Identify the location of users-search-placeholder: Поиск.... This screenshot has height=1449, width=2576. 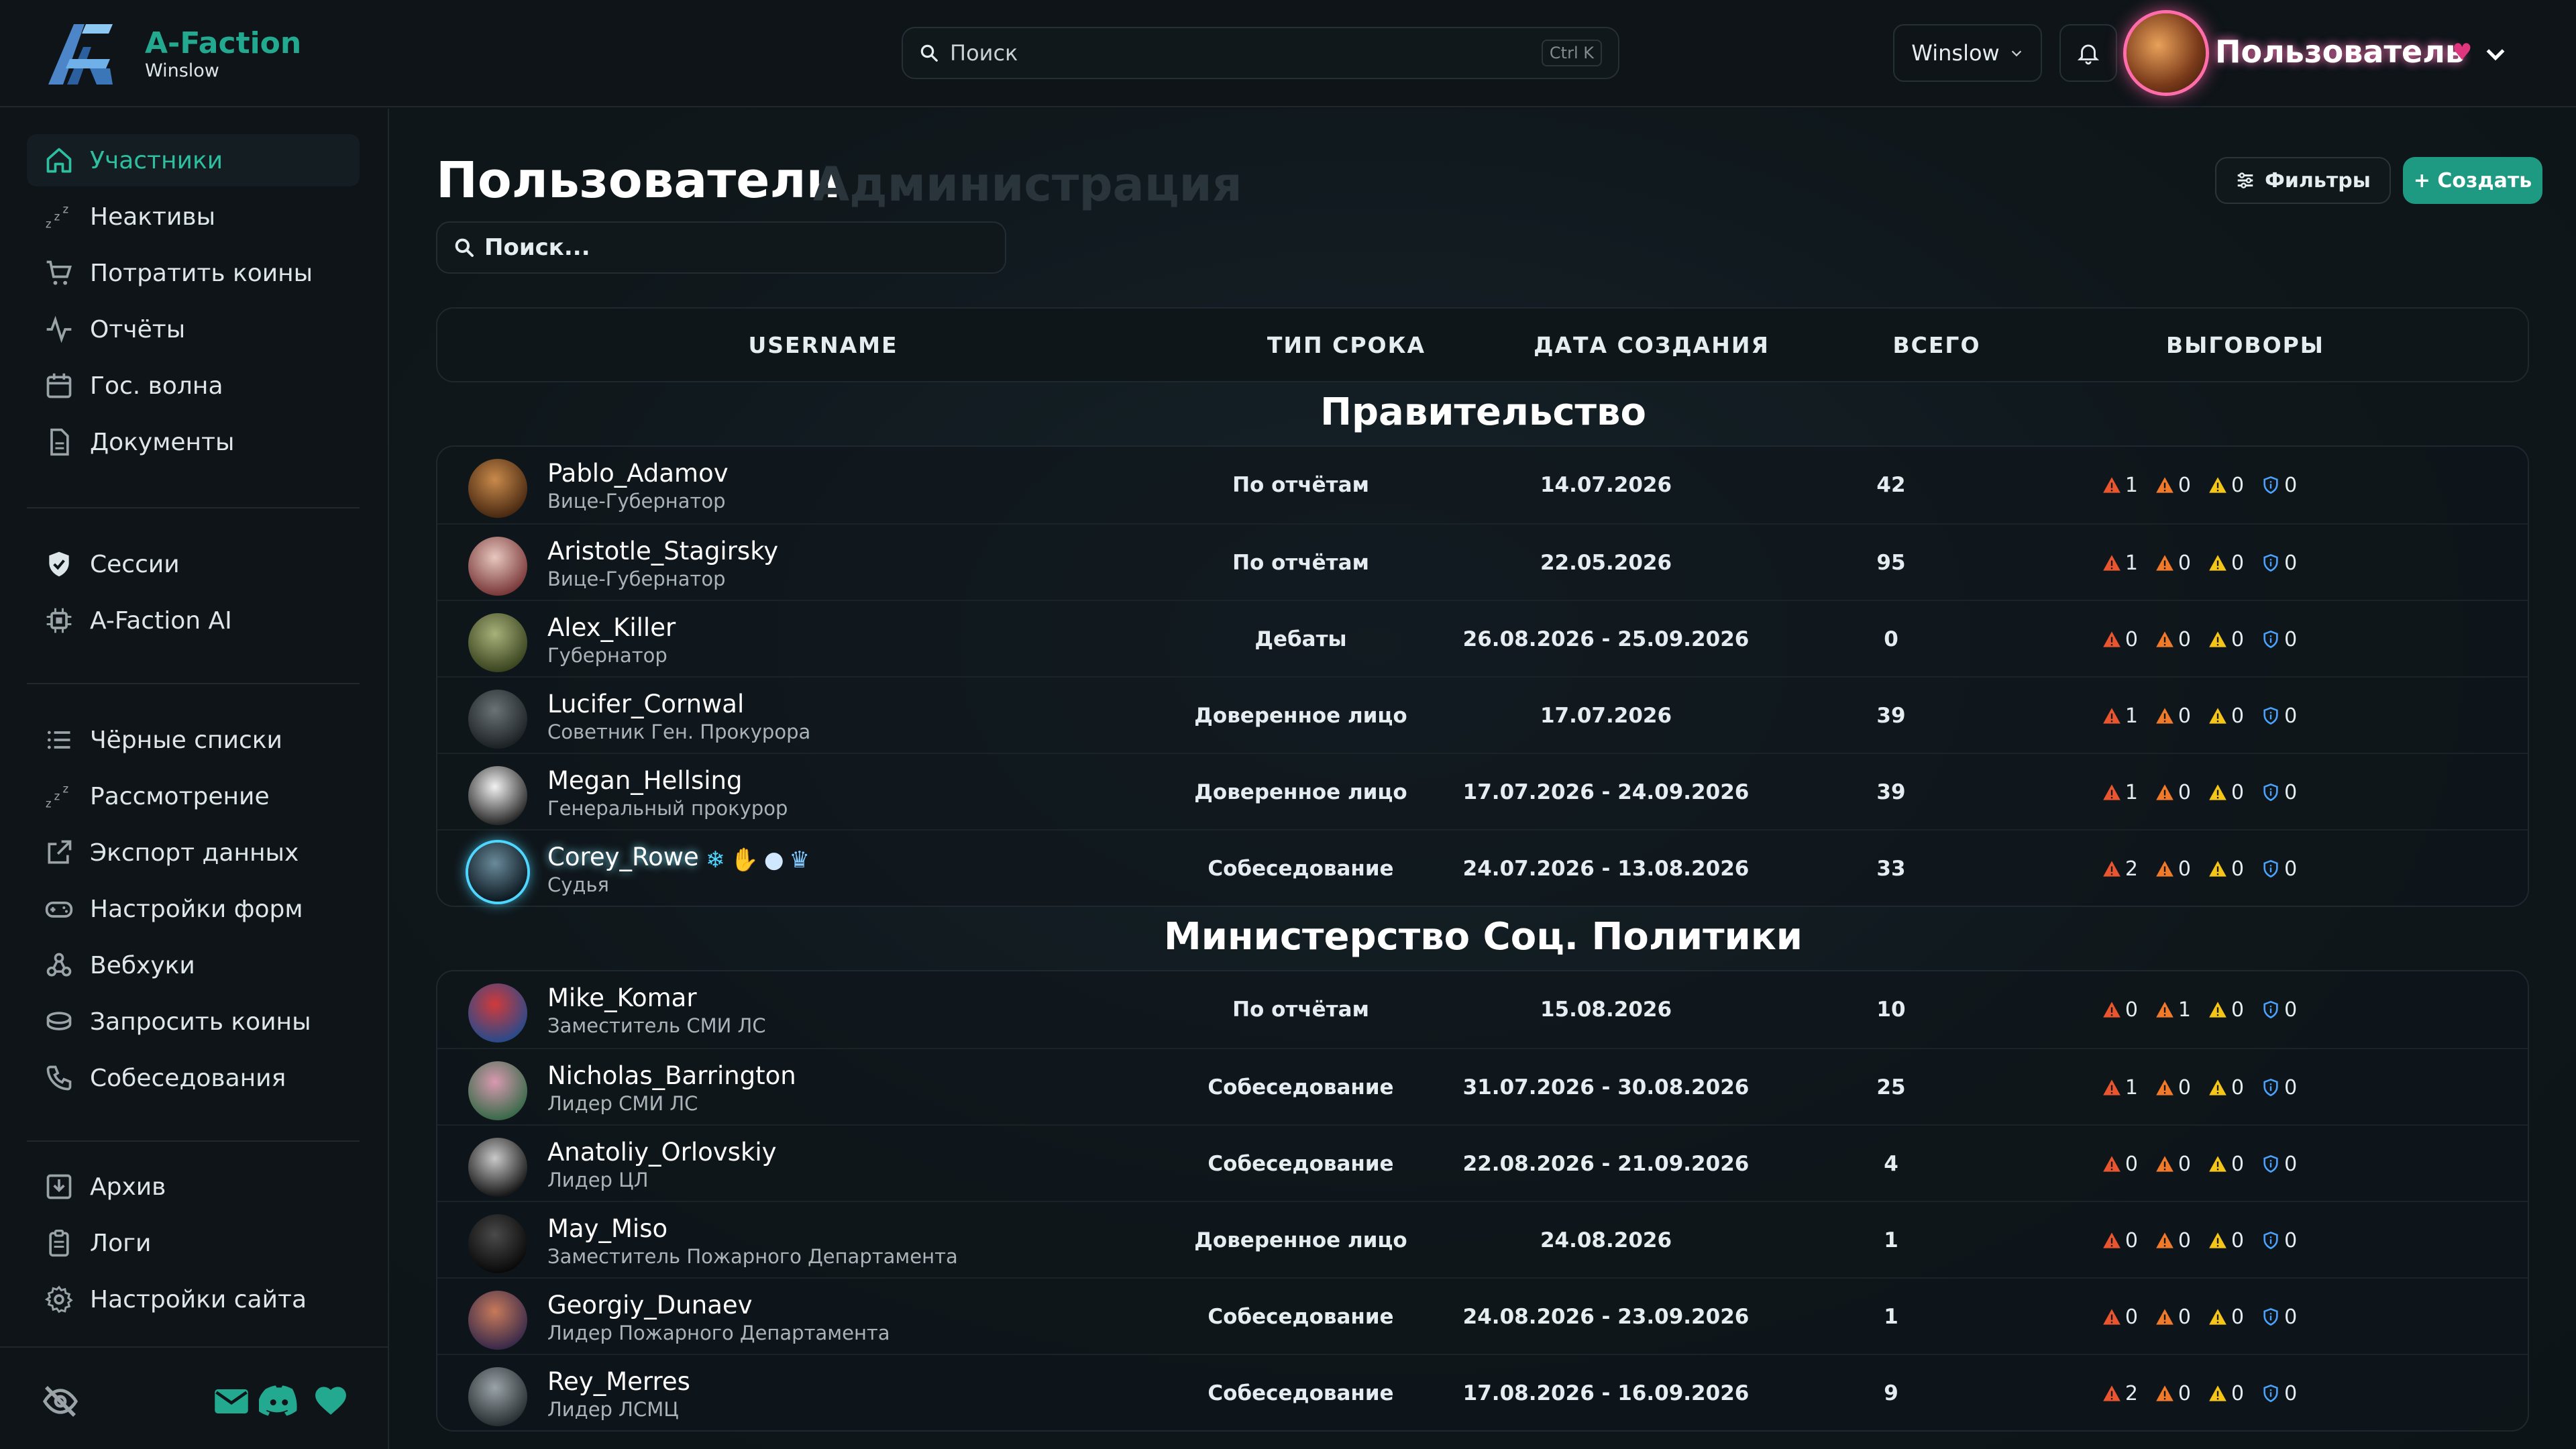
(537, 247).